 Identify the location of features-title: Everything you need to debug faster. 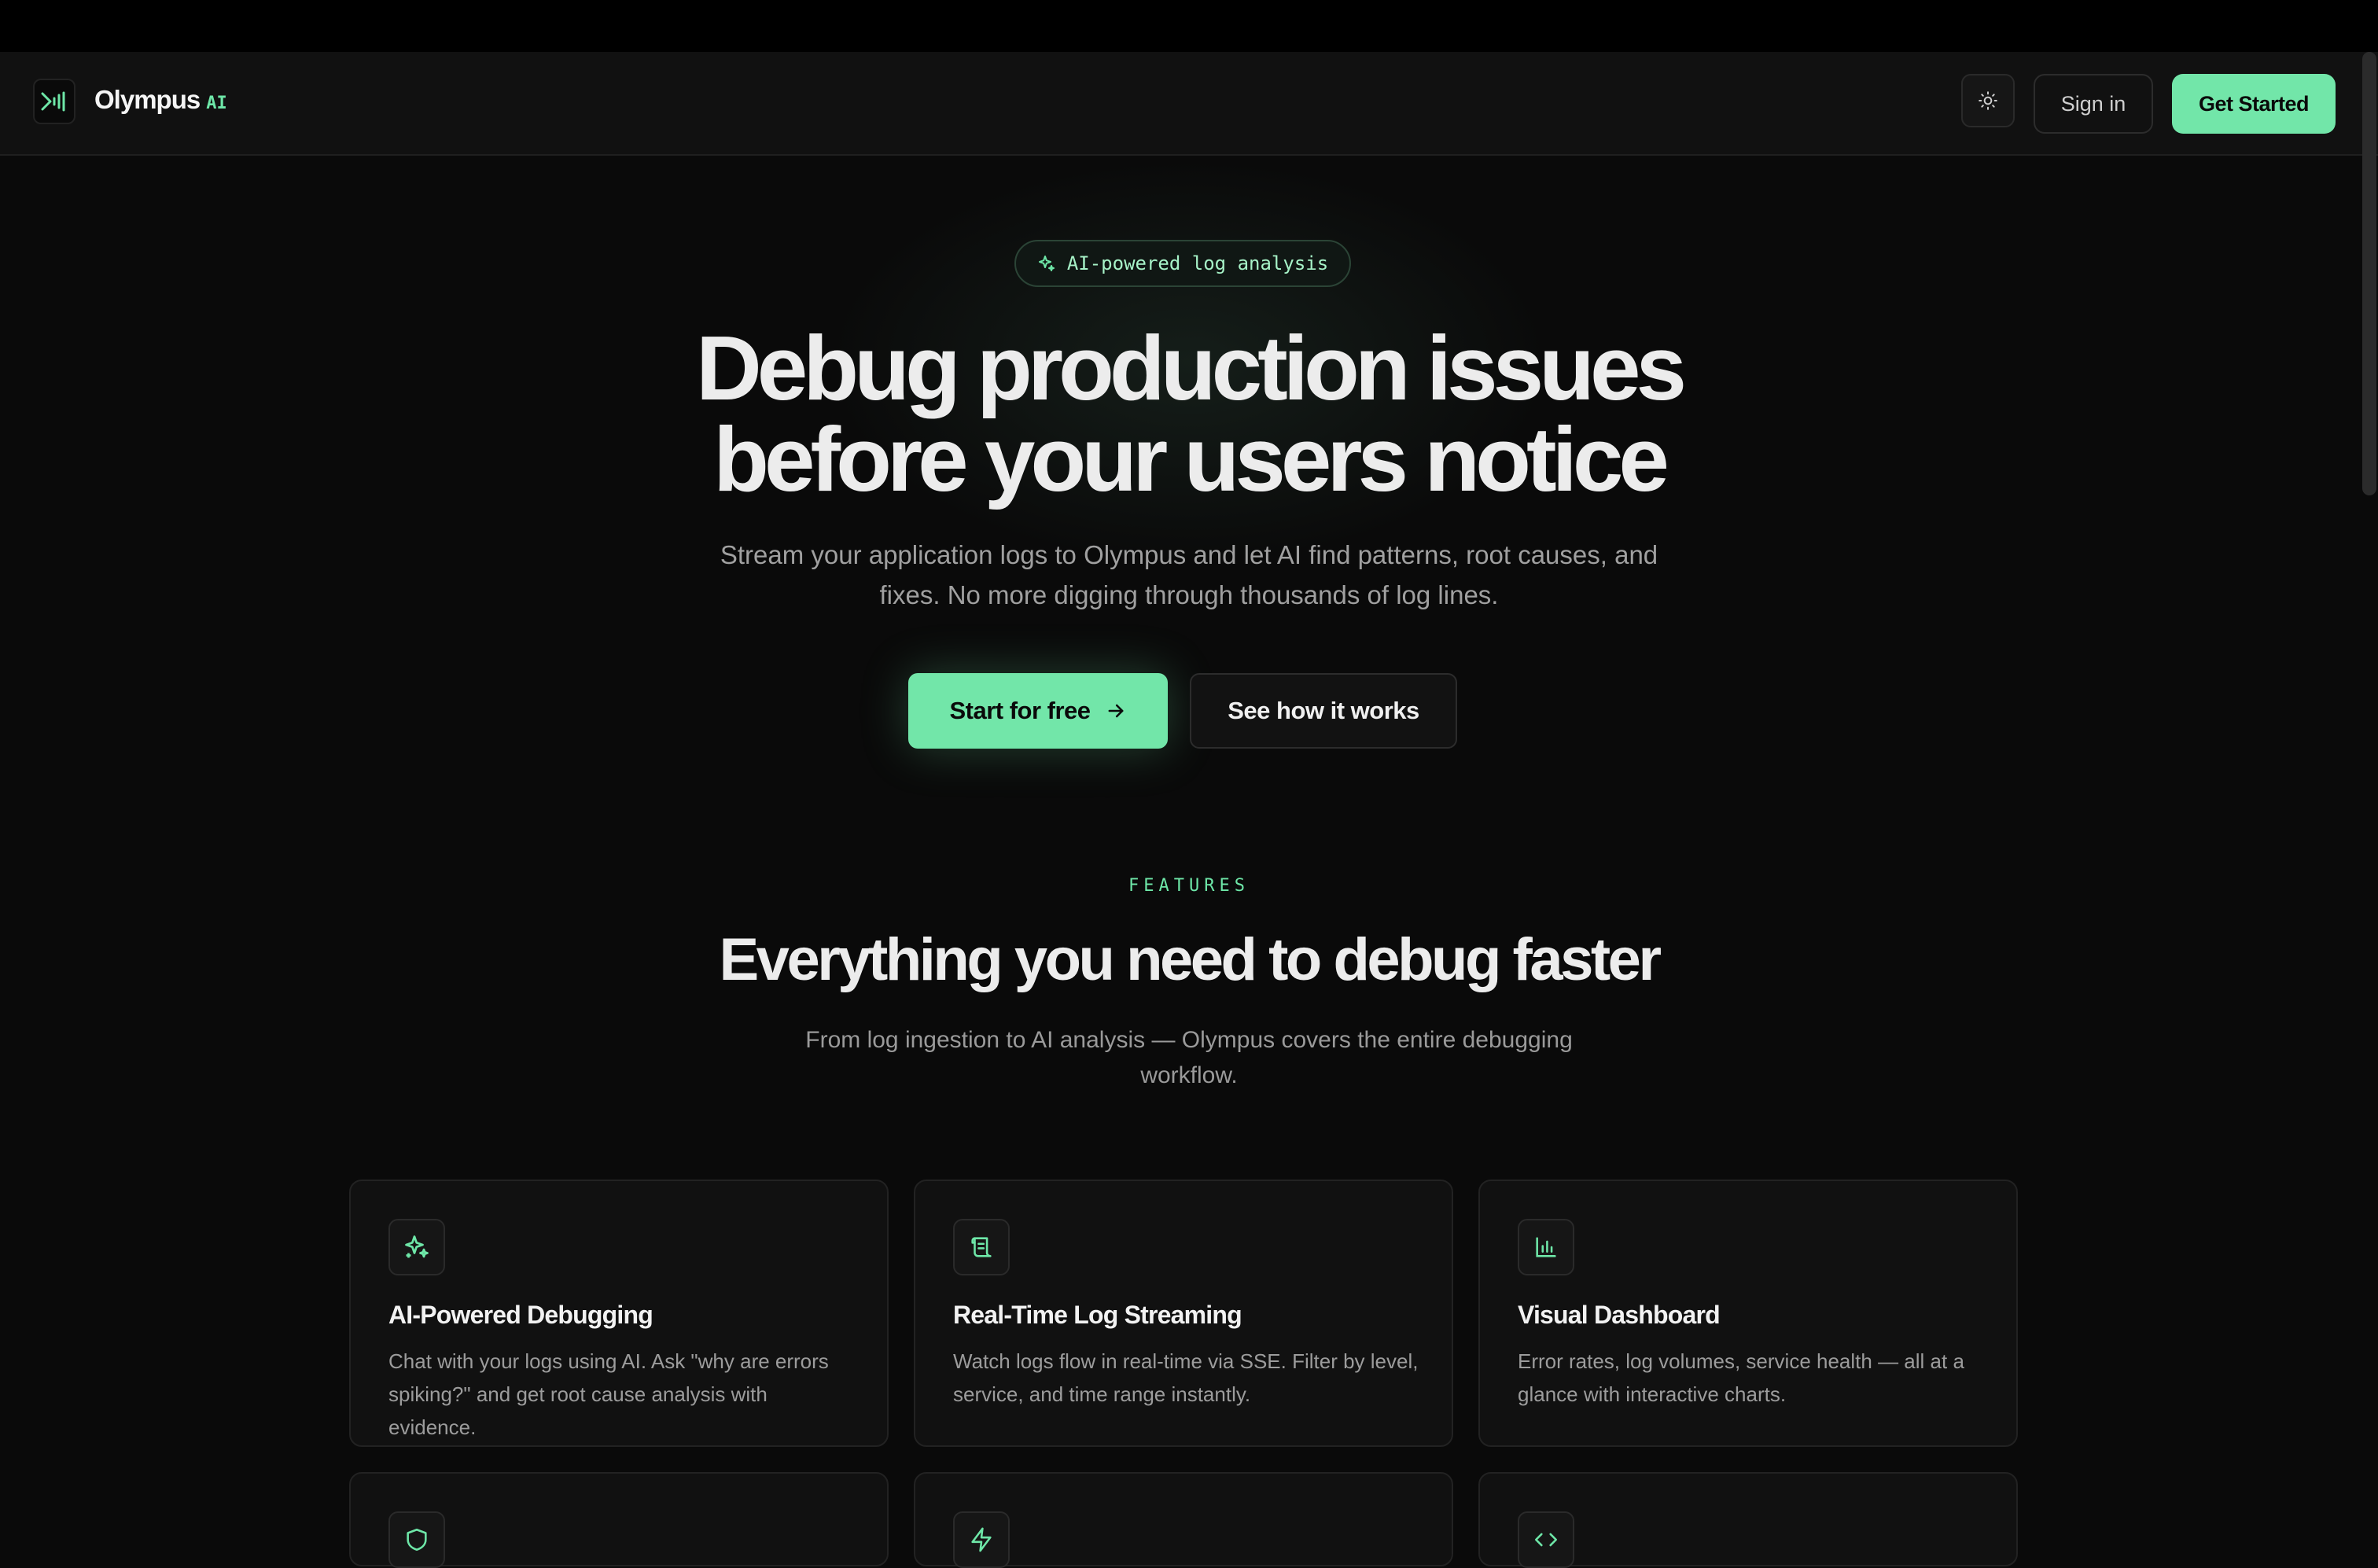
(1190, 959).